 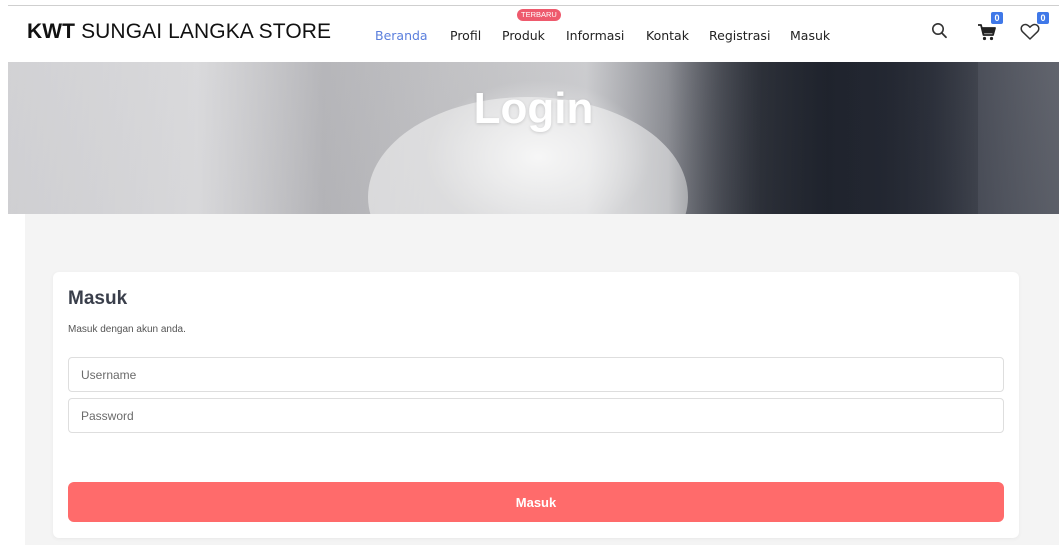 I want to click on nav-item-beranda: Beranda, so click(x=401, y=35).